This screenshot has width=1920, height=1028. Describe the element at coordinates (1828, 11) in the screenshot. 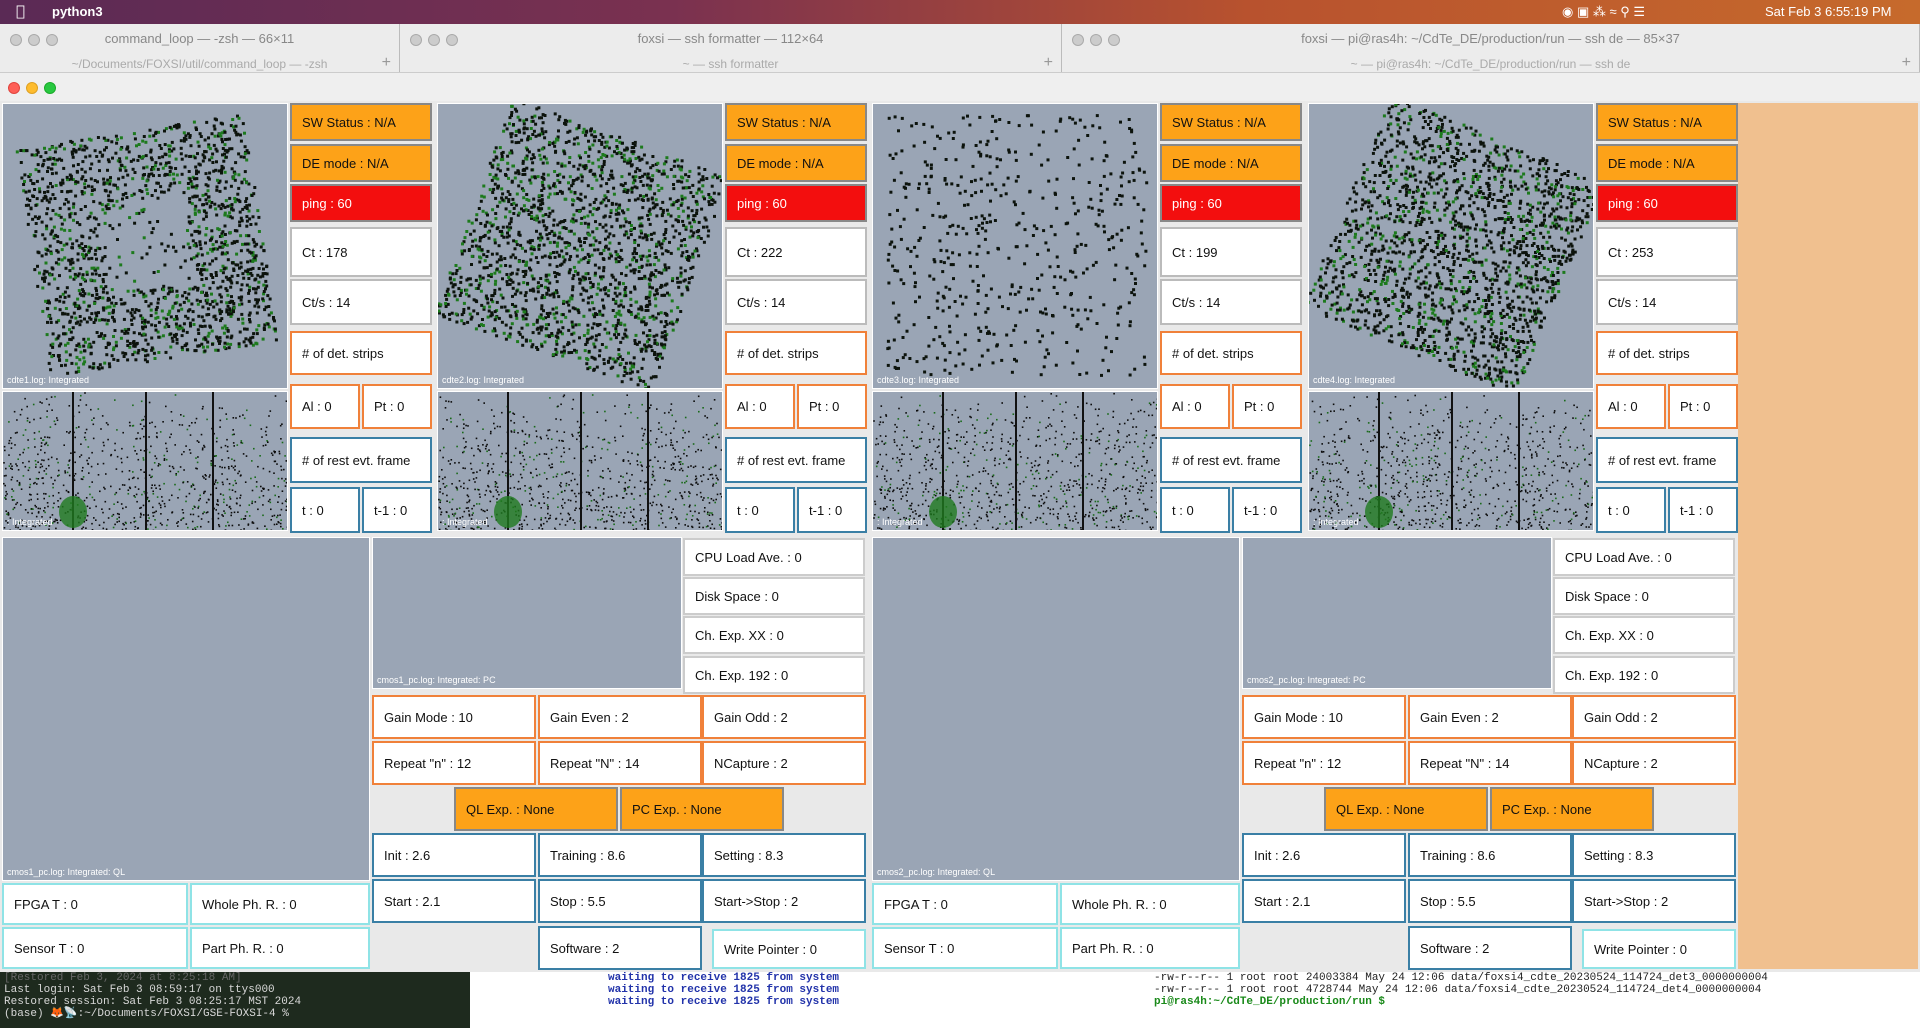

I see `clock: Sat Feb 3 6:55:19 PM` at that location.